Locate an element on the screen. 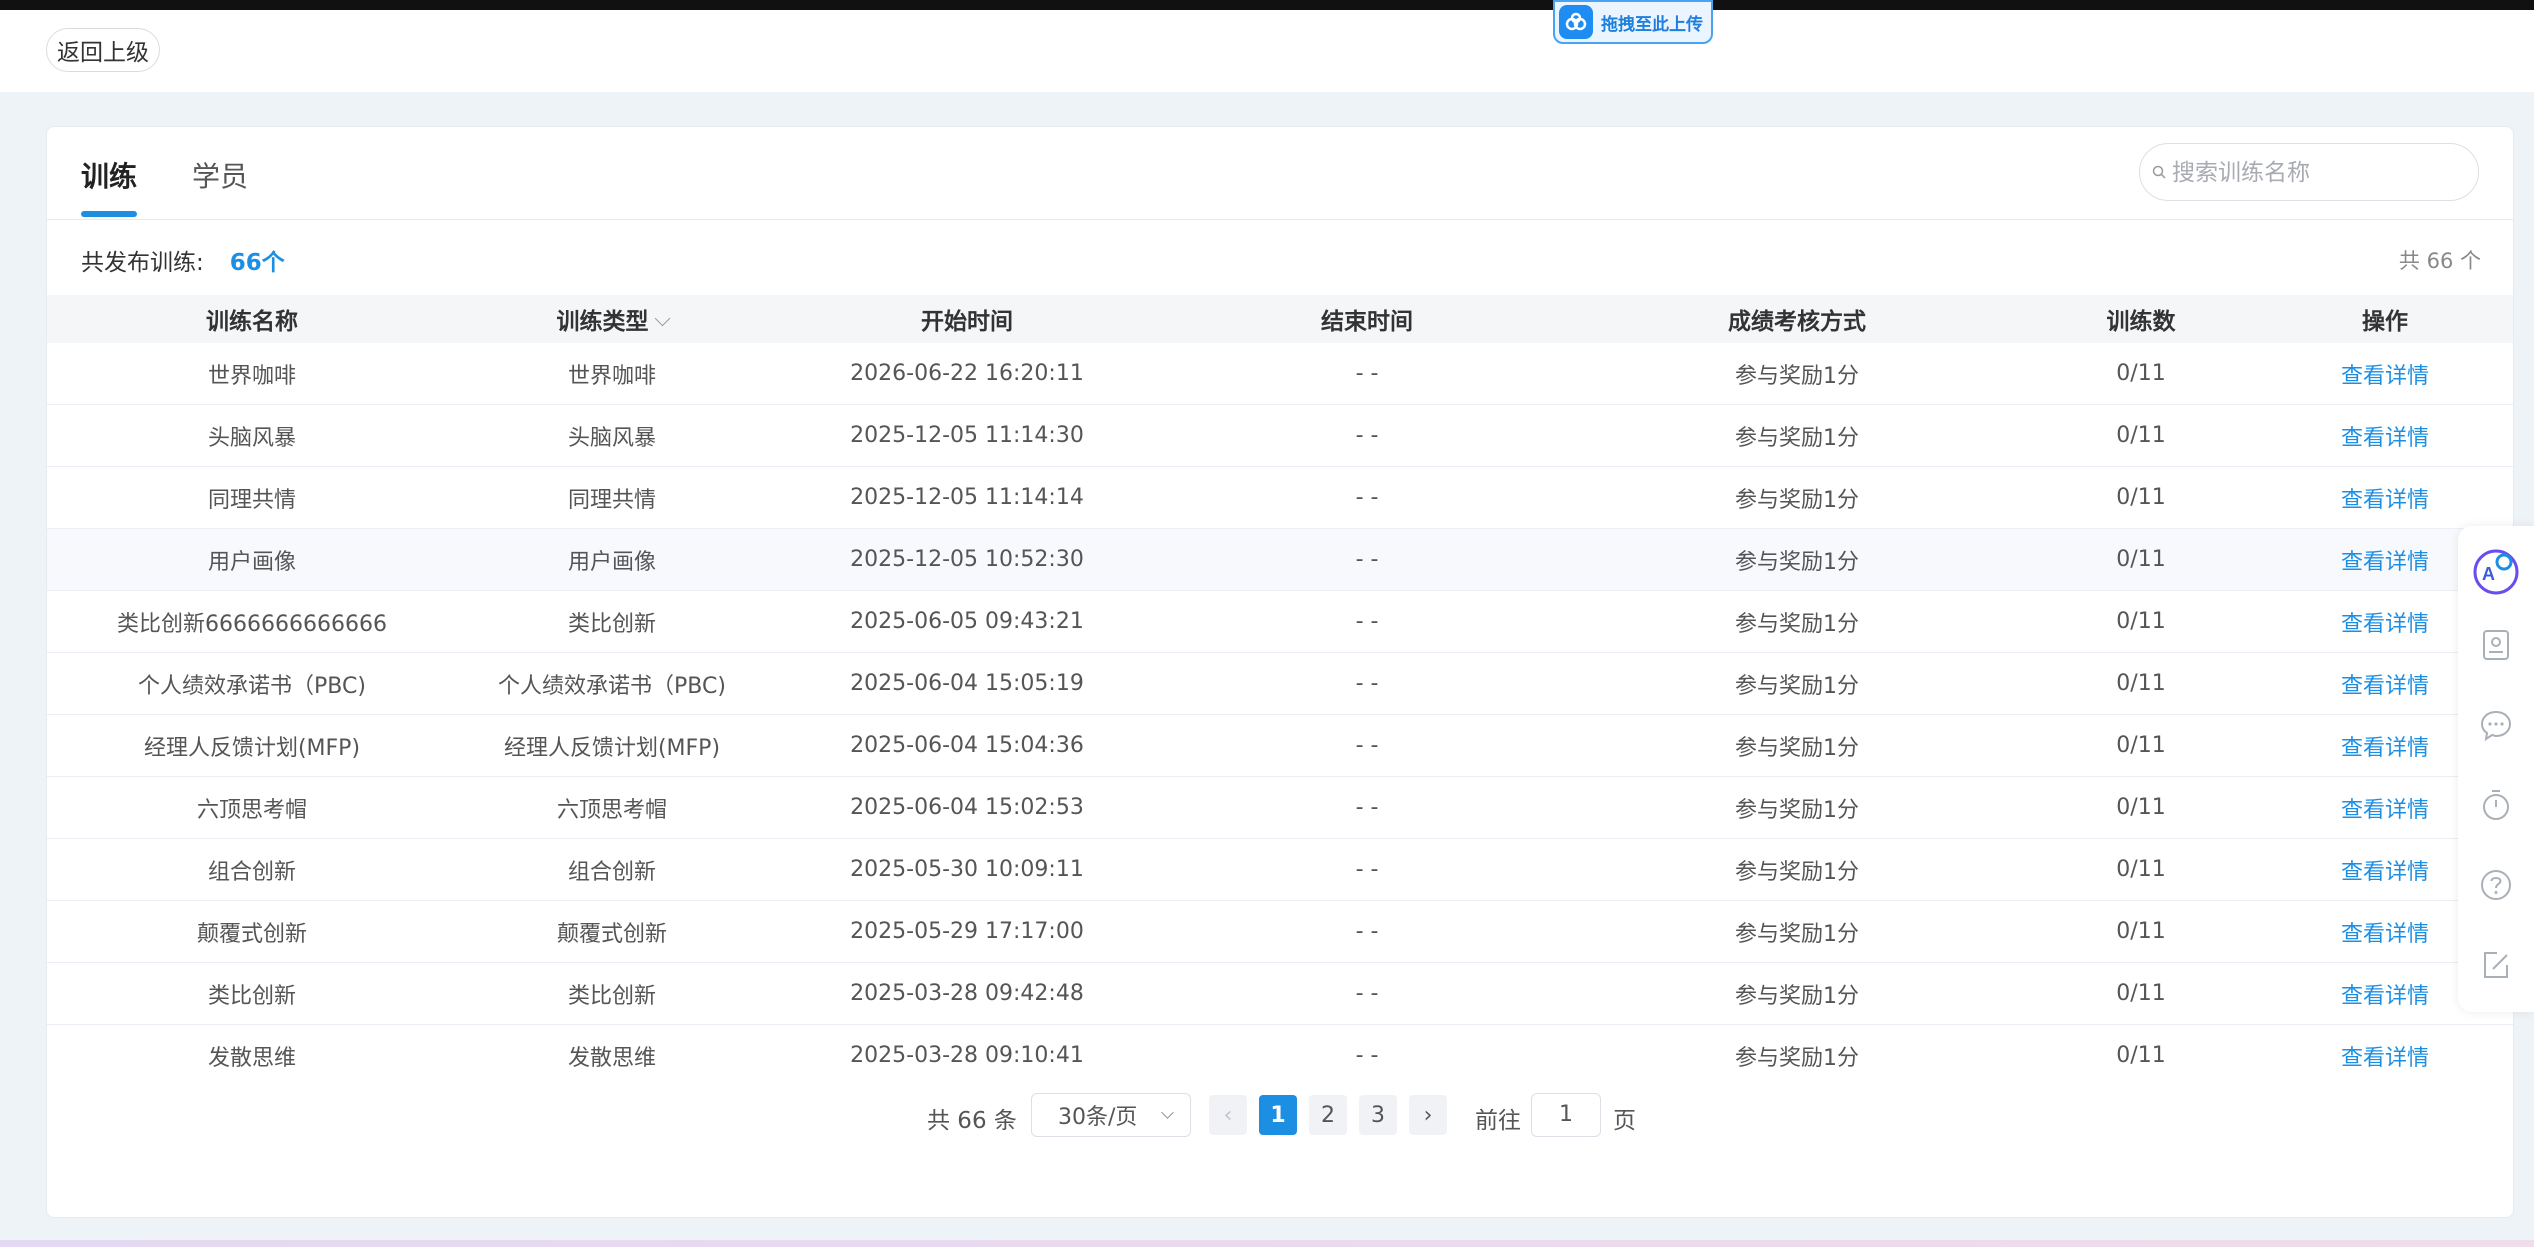 The height and width of the screenshot is (1247, 2534). page-header: 返回上级 is located at coordinates (1267, 51).